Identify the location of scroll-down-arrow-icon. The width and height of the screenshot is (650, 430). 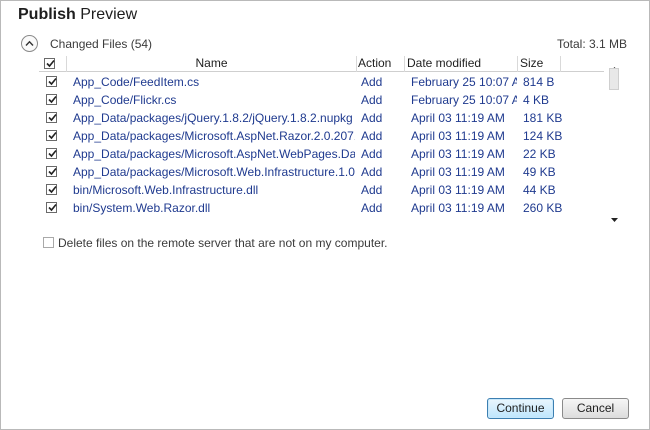
(614, 218).